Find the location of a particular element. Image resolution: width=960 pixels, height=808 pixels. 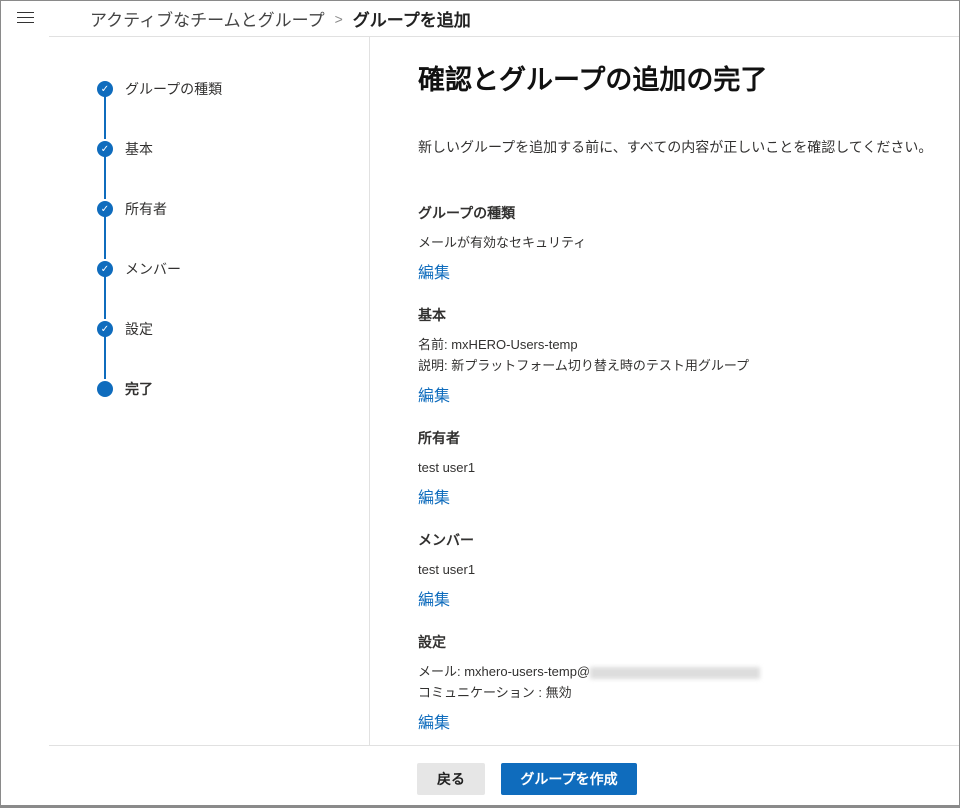

review-section: メンバー test user1 編集 is located at coordinates (683, 570).